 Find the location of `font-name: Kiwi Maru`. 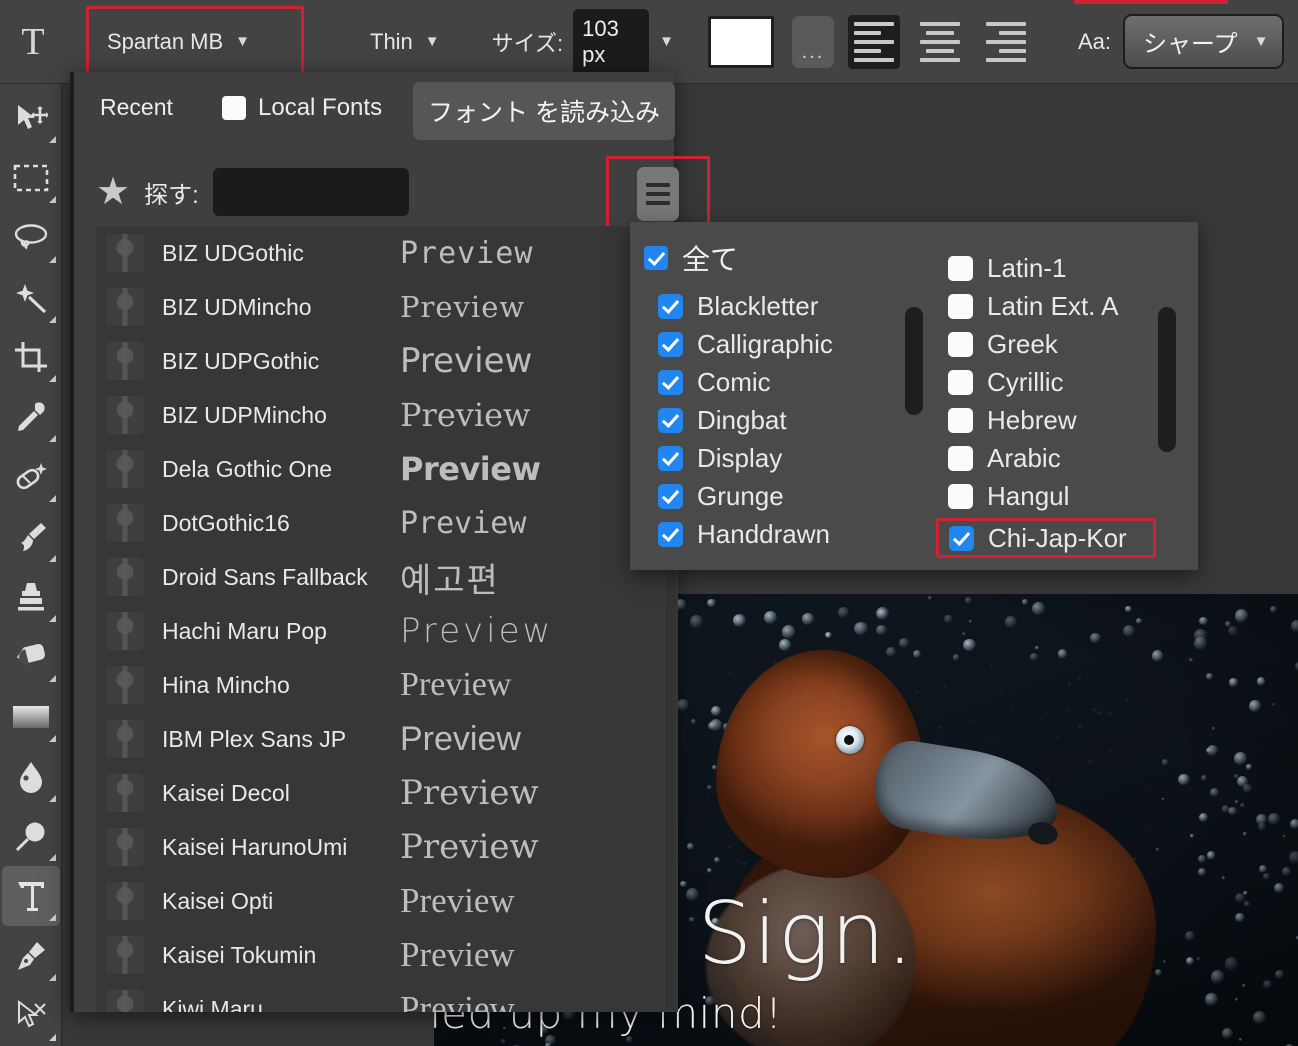

font-name: Kiwi Maru is located at coordinates (212, 1004).